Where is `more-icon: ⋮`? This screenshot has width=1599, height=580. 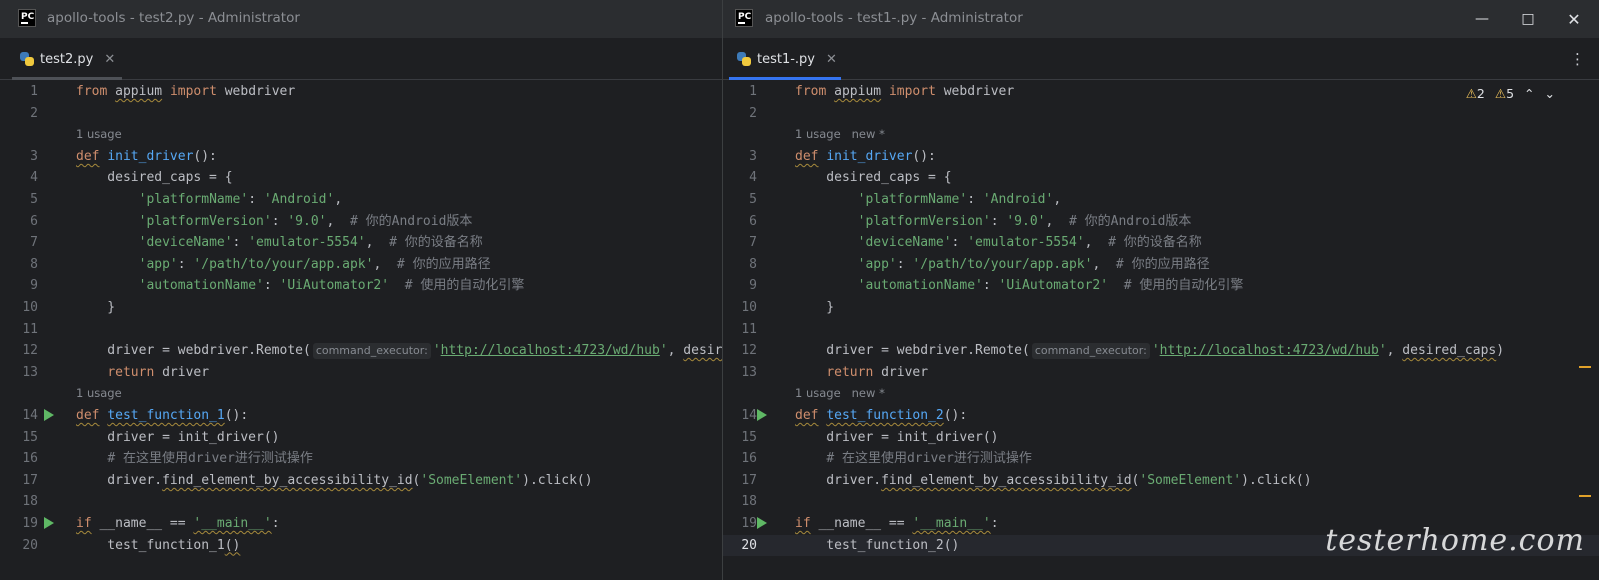 more-icon: ⋮ is located at coordinates (1577, 59).